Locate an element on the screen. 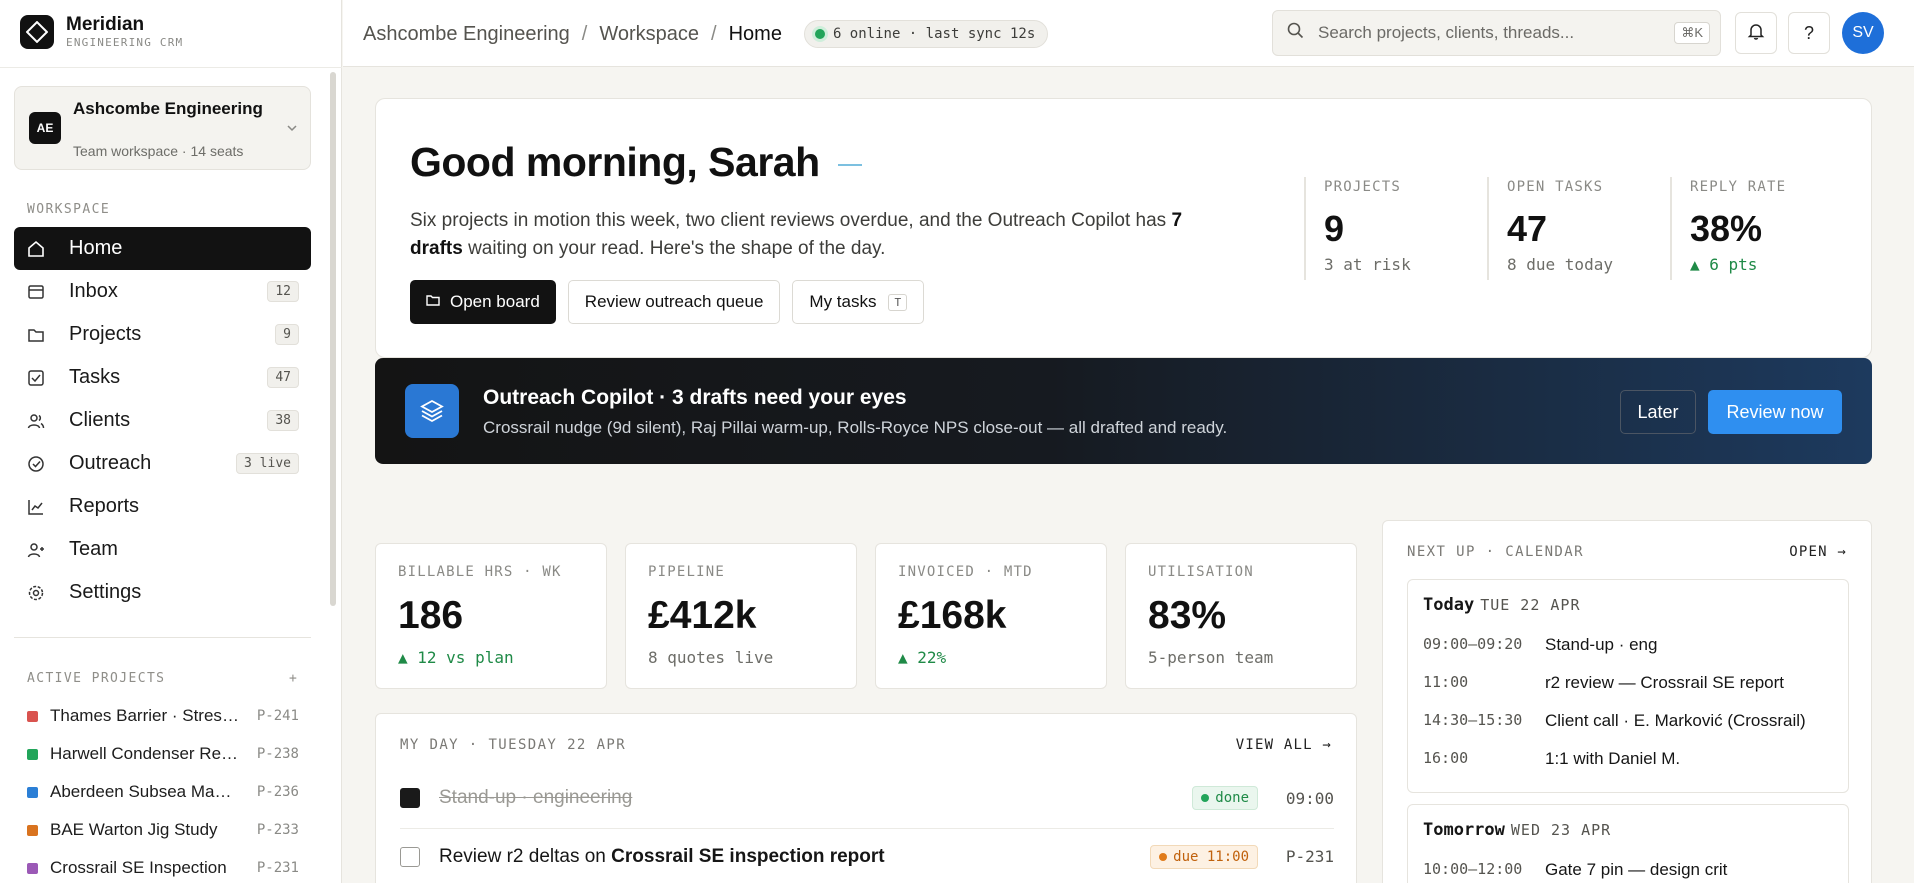 This screenshot has width=1914, height=883. count-badge: 47 is located at coordinates (283, 377).